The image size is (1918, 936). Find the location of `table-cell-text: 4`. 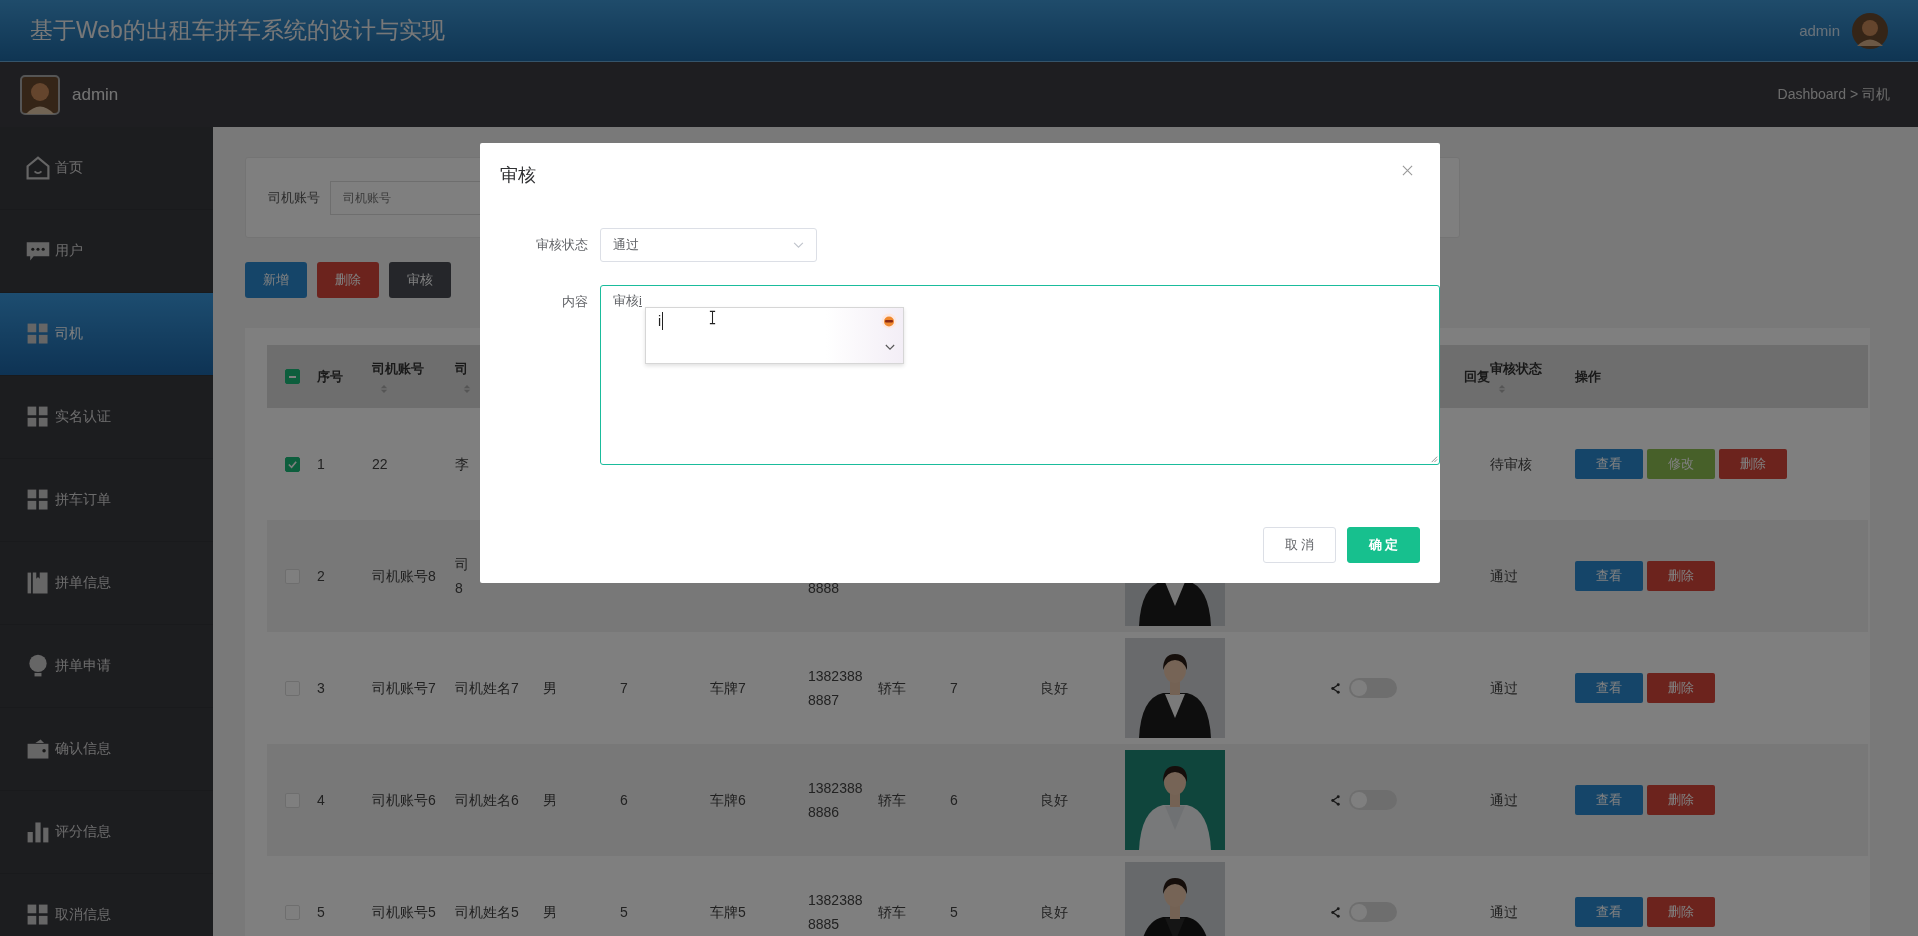

table-cell-text: 4 is located at coordinates (321, 800).